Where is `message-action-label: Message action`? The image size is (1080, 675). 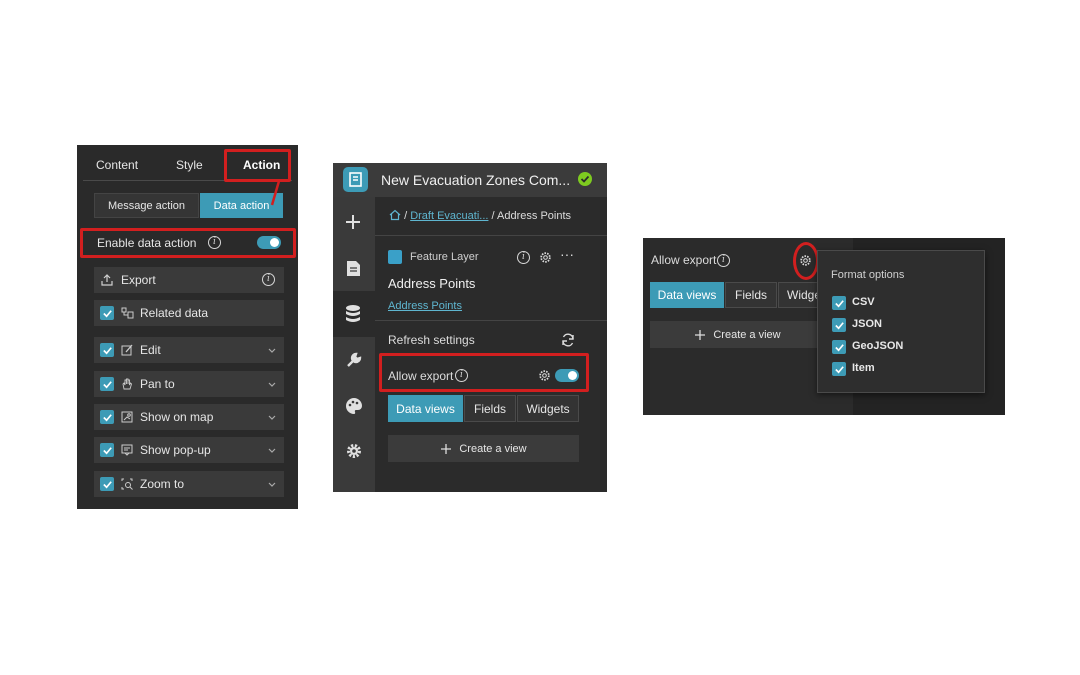
message-action-label: Message action is located at coordinates (146, 205).